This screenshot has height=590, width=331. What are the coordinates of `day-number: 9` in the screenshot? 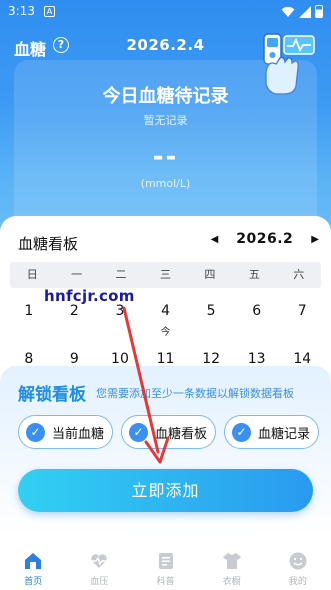 It's located at (74, 359).